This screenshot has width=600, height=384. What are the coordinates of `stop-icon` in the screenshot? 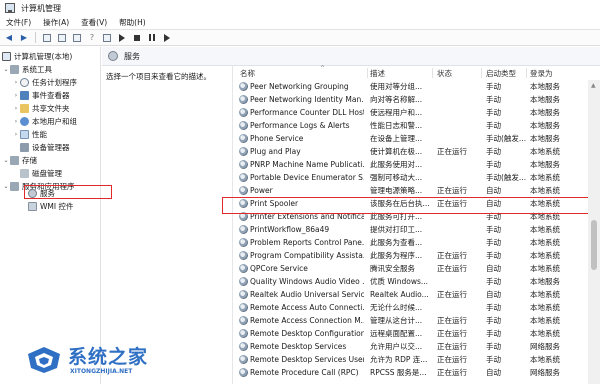 It's located at (137, 38).